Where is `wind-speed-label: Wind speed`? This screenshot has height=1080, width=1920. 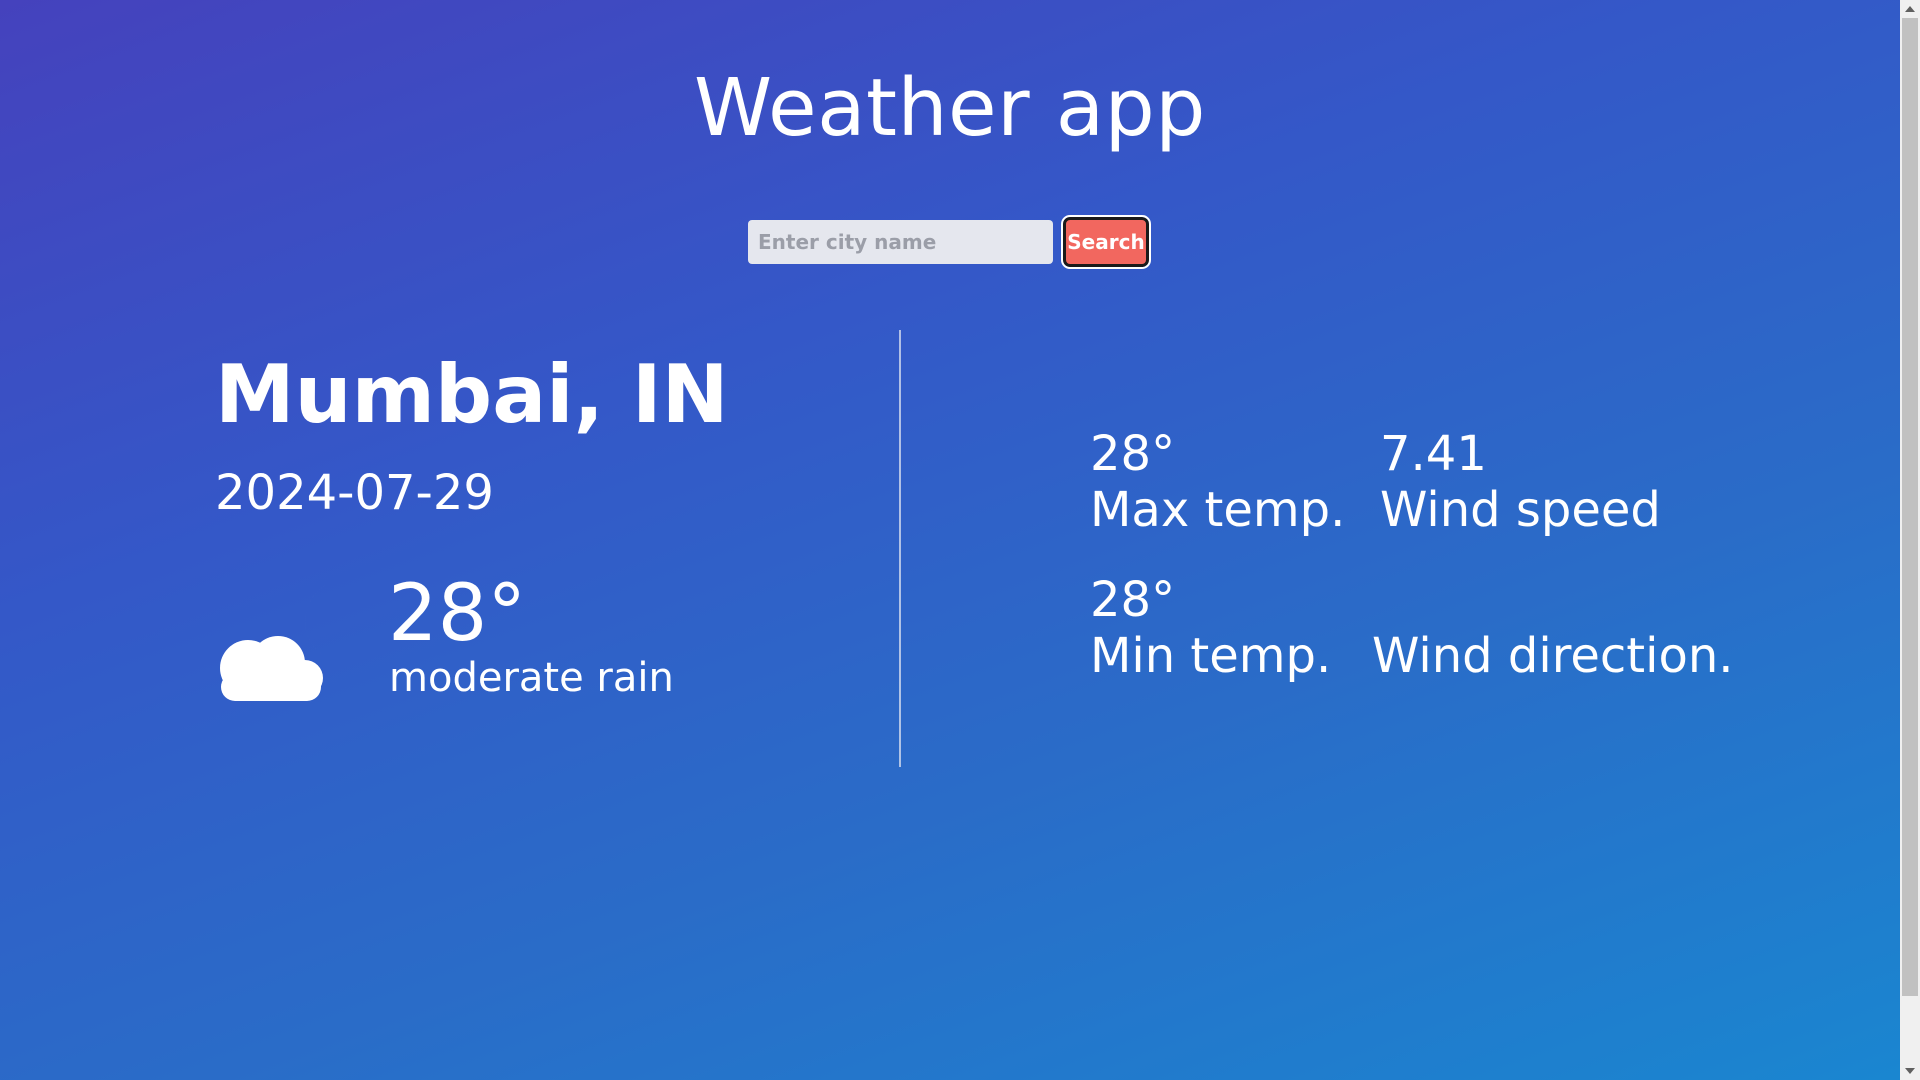 wind-speed-label: Wind speed is located at coordinates (1520, 510).